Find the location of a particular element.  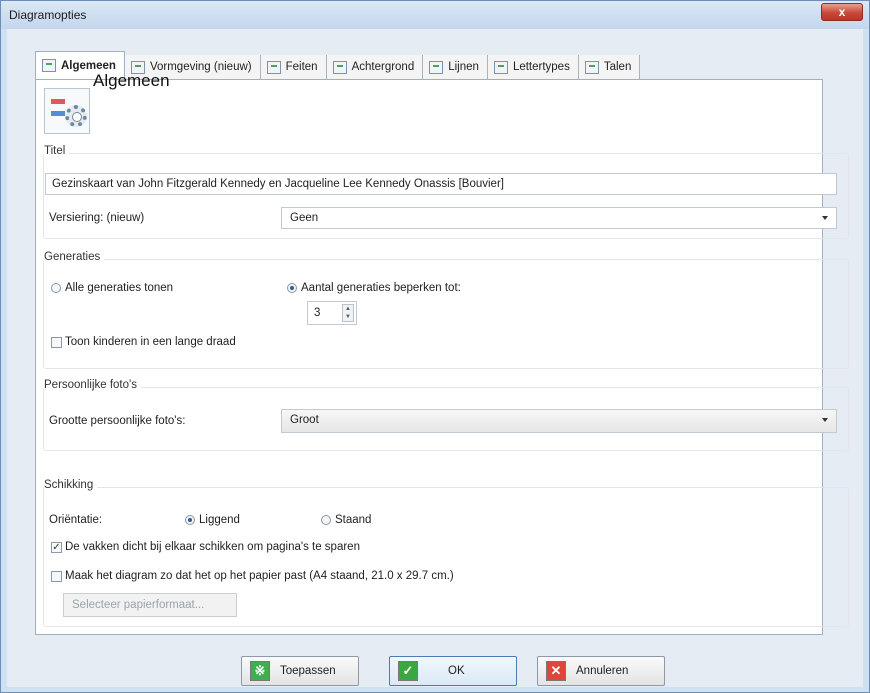

tab-label: Lijnen is located at coordinates (463, 67).